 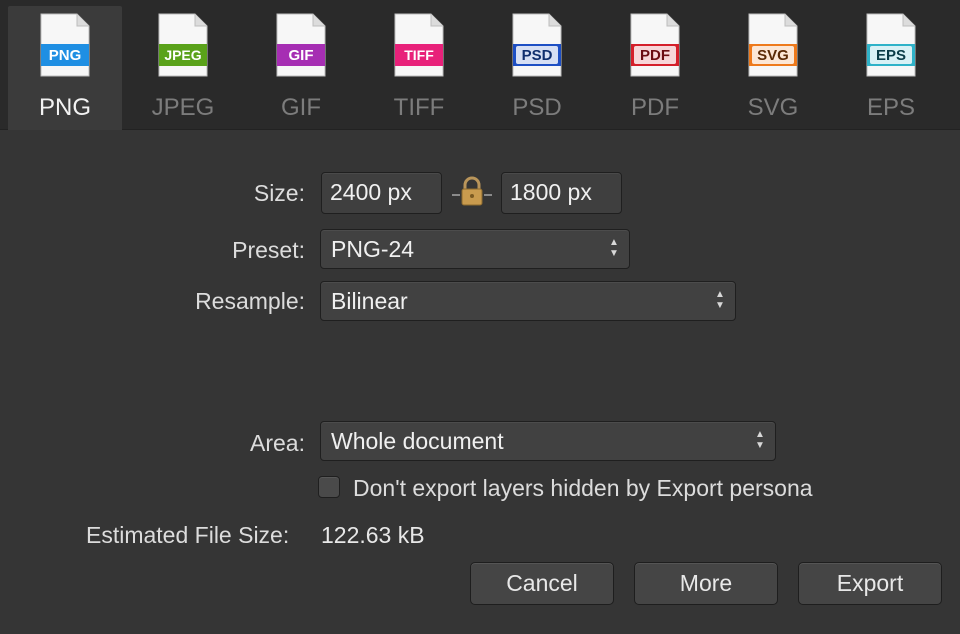 What do you see at coordinates (537, 107) in the screenshot?
I see `format-tab-label: PSD` at bounding box center [537, 107].